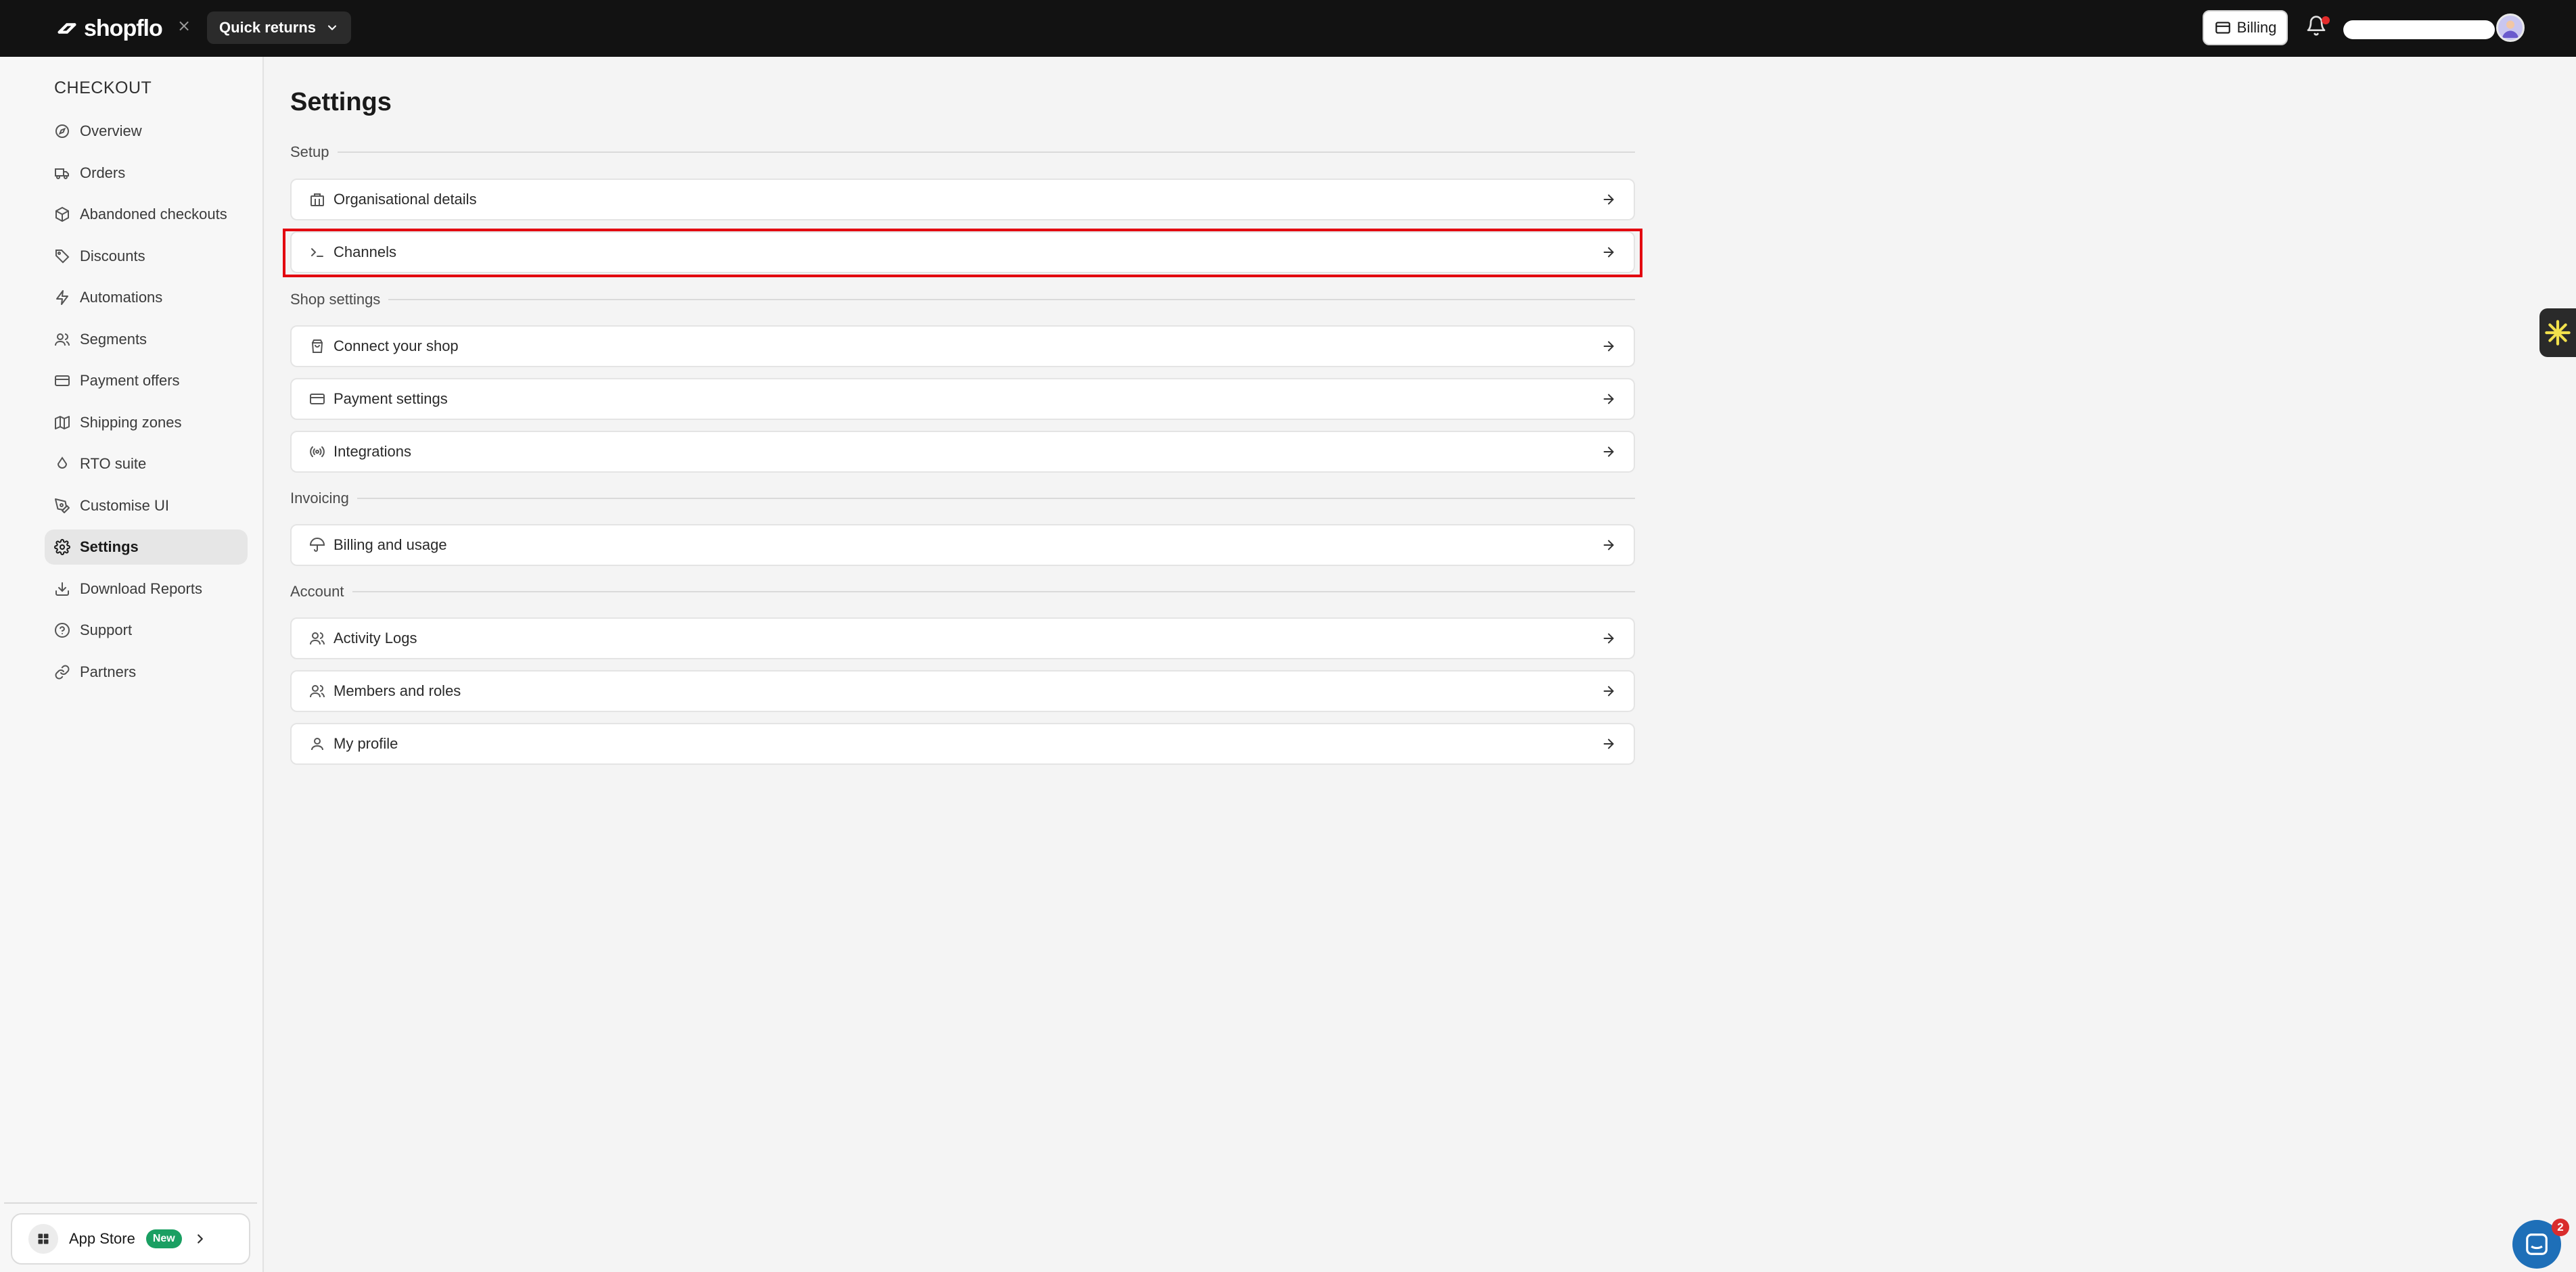 This screenshot has width=2576, height=1272. I want to click on sidebar-item-label: RTO suite, so click(113, 464).